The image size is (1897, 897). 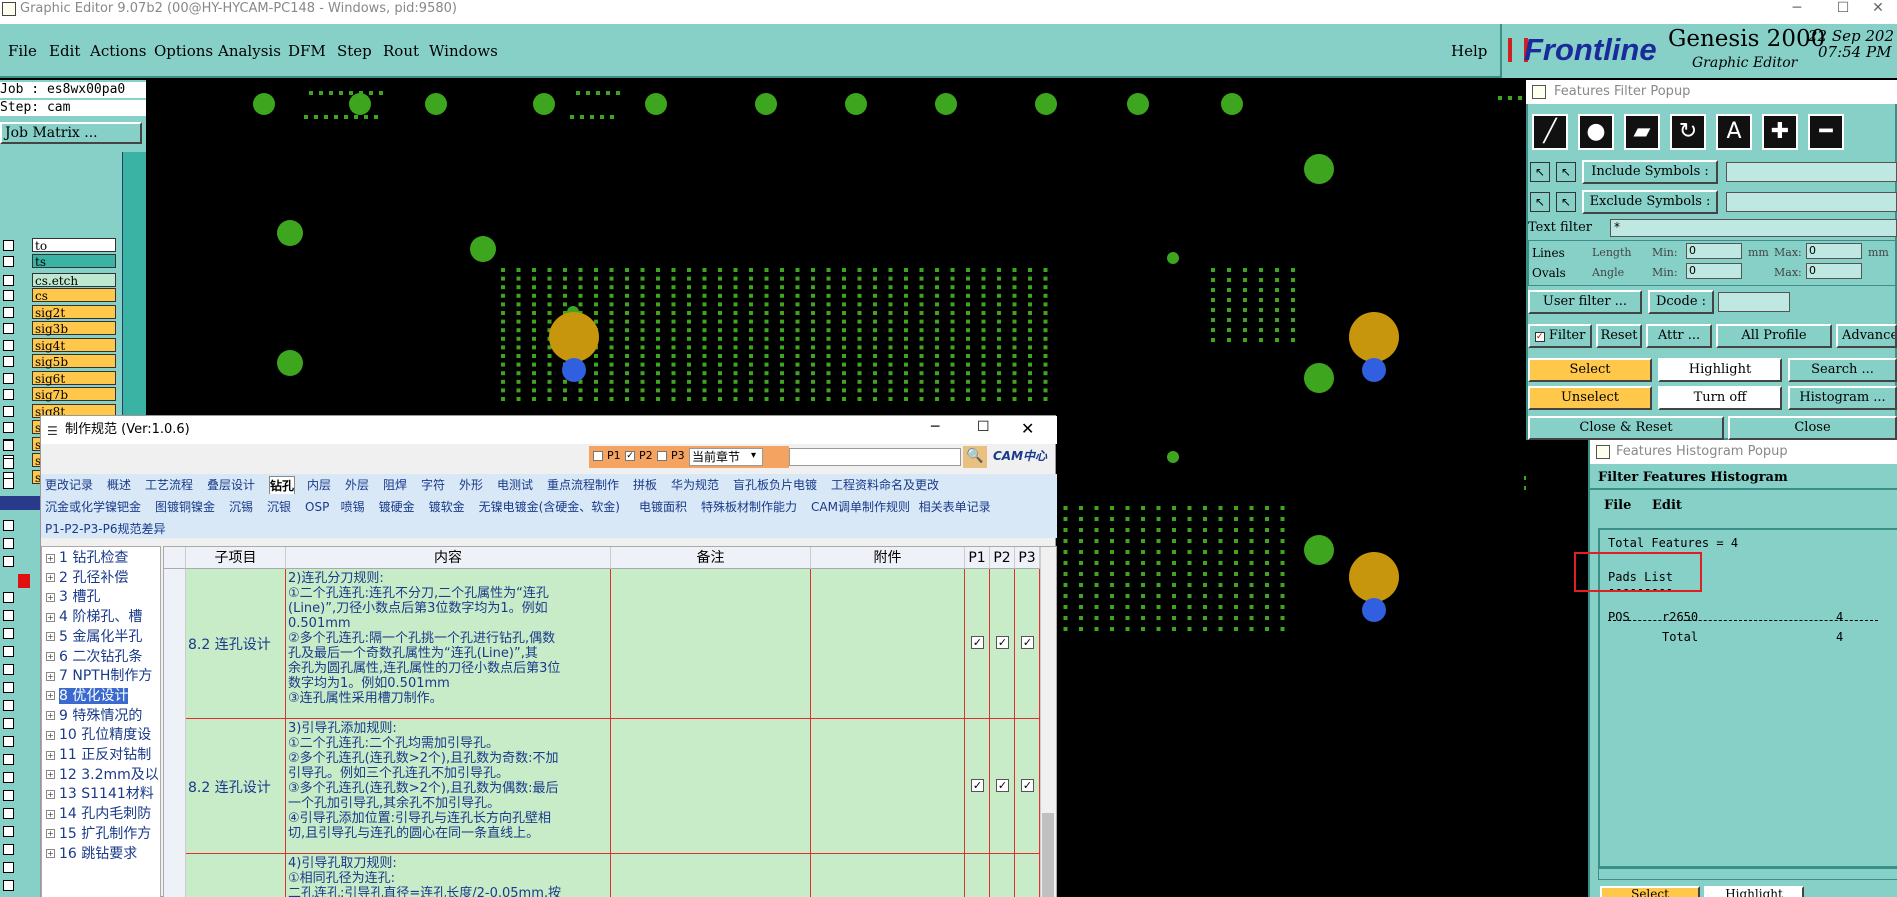 I want to click on close-button: ✕, so click(x=1877, y=11).